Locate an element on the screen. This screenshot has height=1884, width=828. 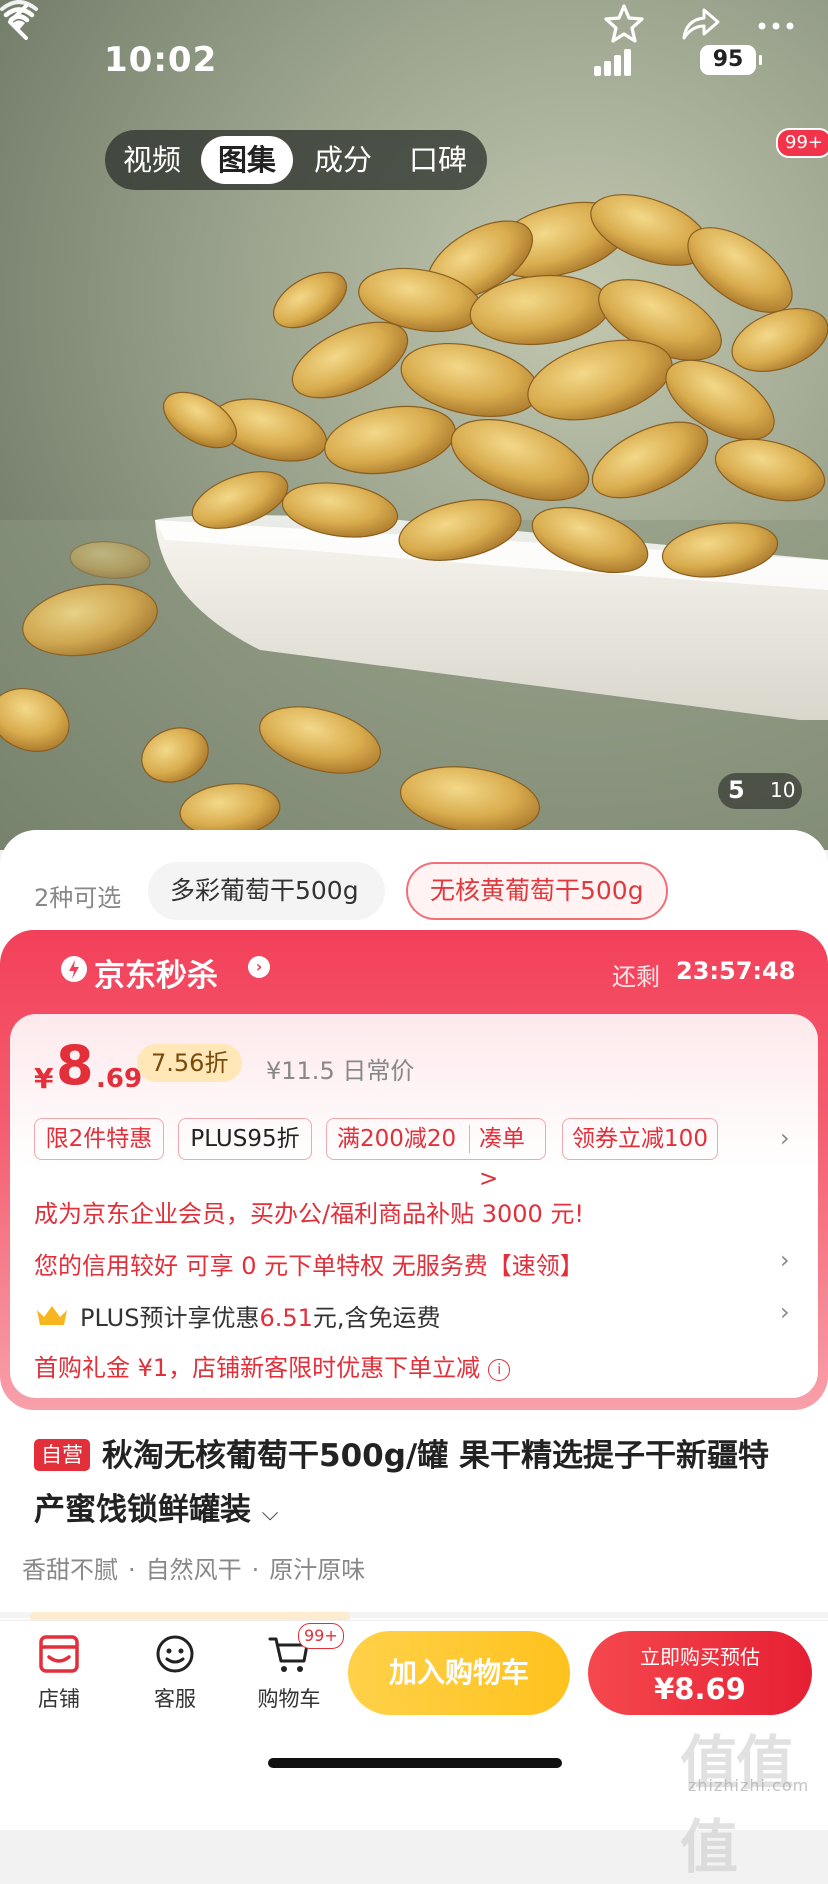
first-purchase-text: 首购礼金 ¥1，店铺新客限时优惠下单立减 is located at coordinates (257, 1368).